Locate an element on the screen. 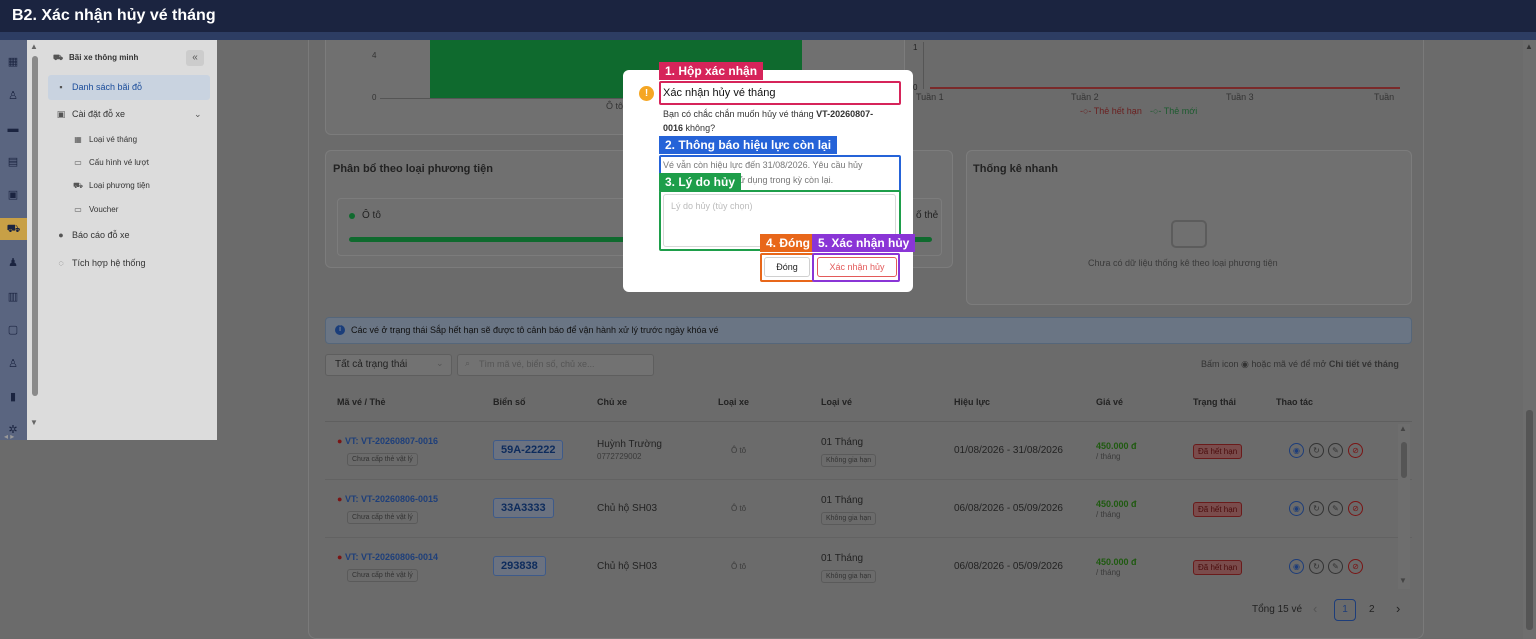 The width and height of the screenshot is (1536, 639). plate-badge: 33A3333 is located at coordinates (523, 508).